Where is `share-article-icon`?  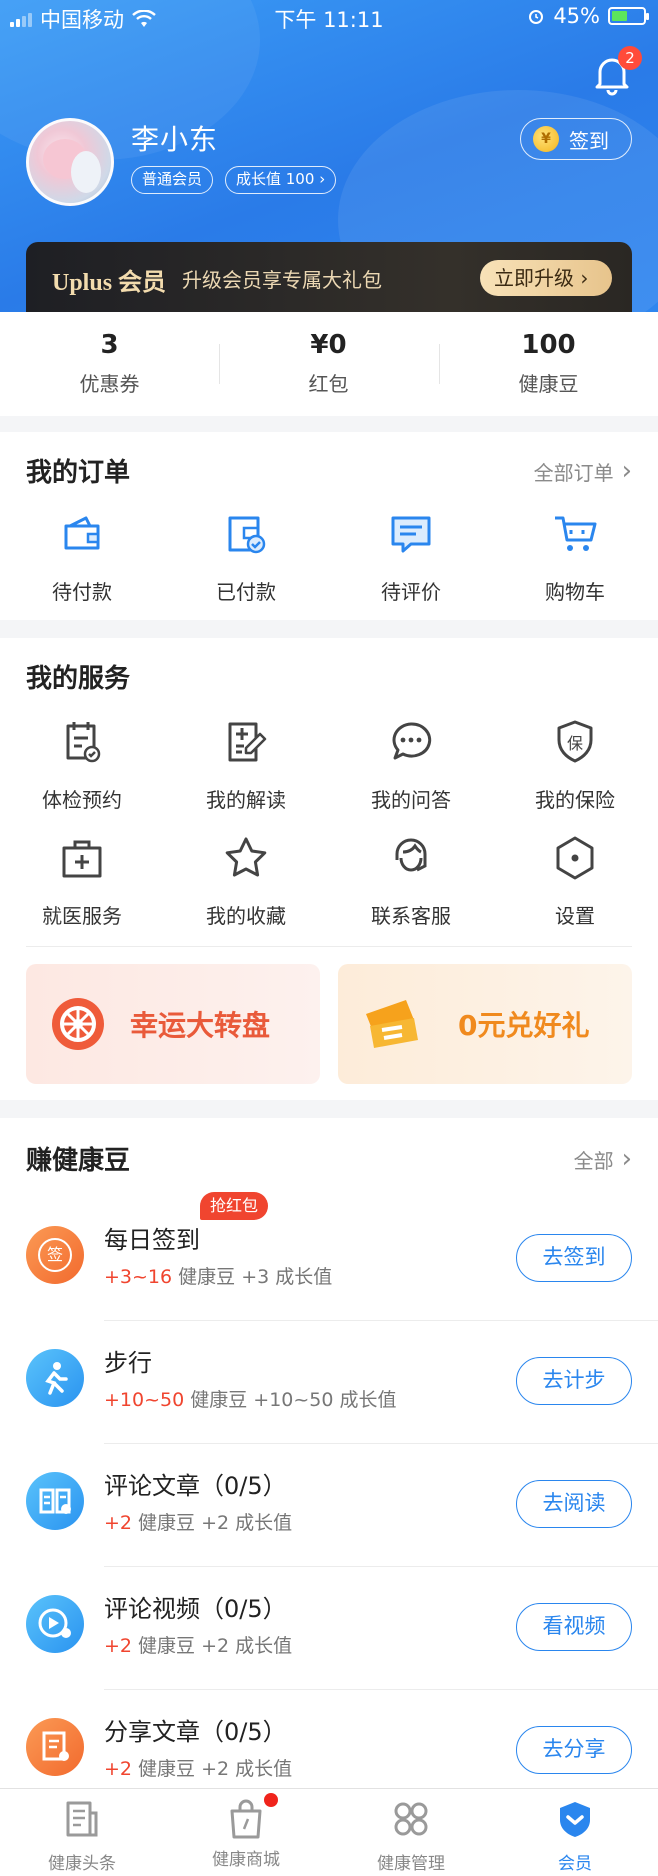 share-article-icon is located at coordinates (55, 1747).